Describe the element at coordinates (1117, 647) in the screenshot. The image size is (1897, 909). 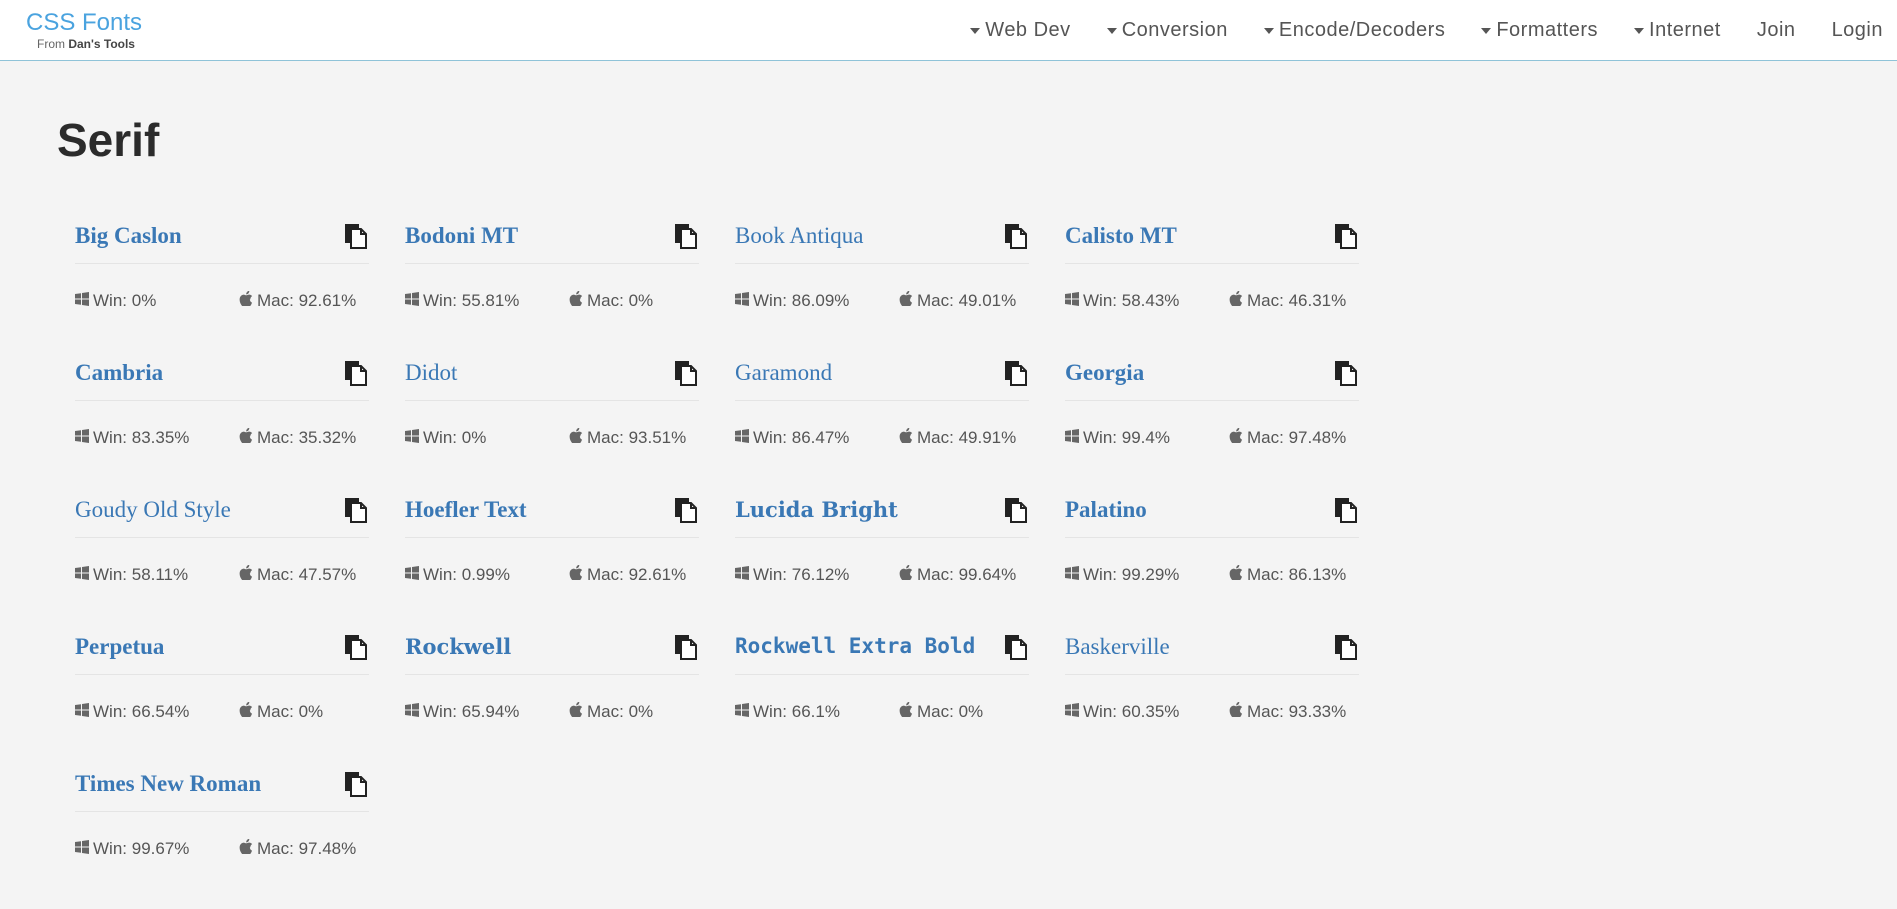
I see `font-name-link: Baskerville` at that location.